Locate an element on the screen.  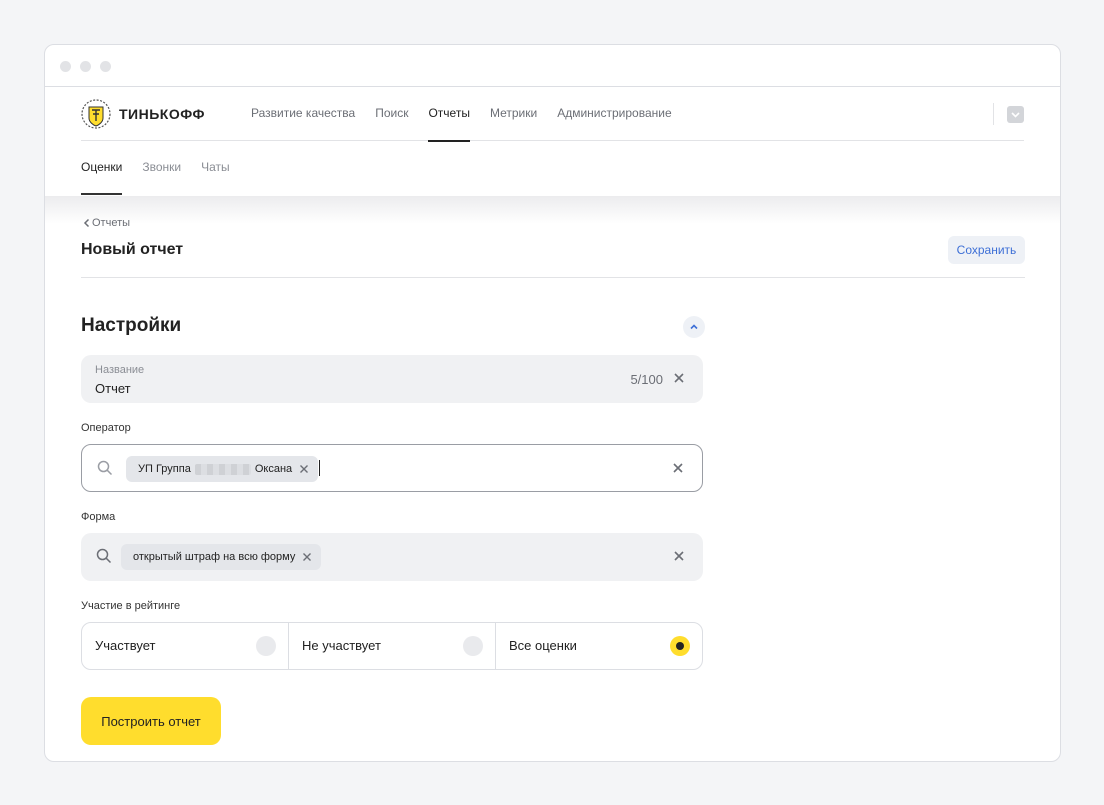
nav-item-admin: Администрирование is located at coordinates (614, 114).